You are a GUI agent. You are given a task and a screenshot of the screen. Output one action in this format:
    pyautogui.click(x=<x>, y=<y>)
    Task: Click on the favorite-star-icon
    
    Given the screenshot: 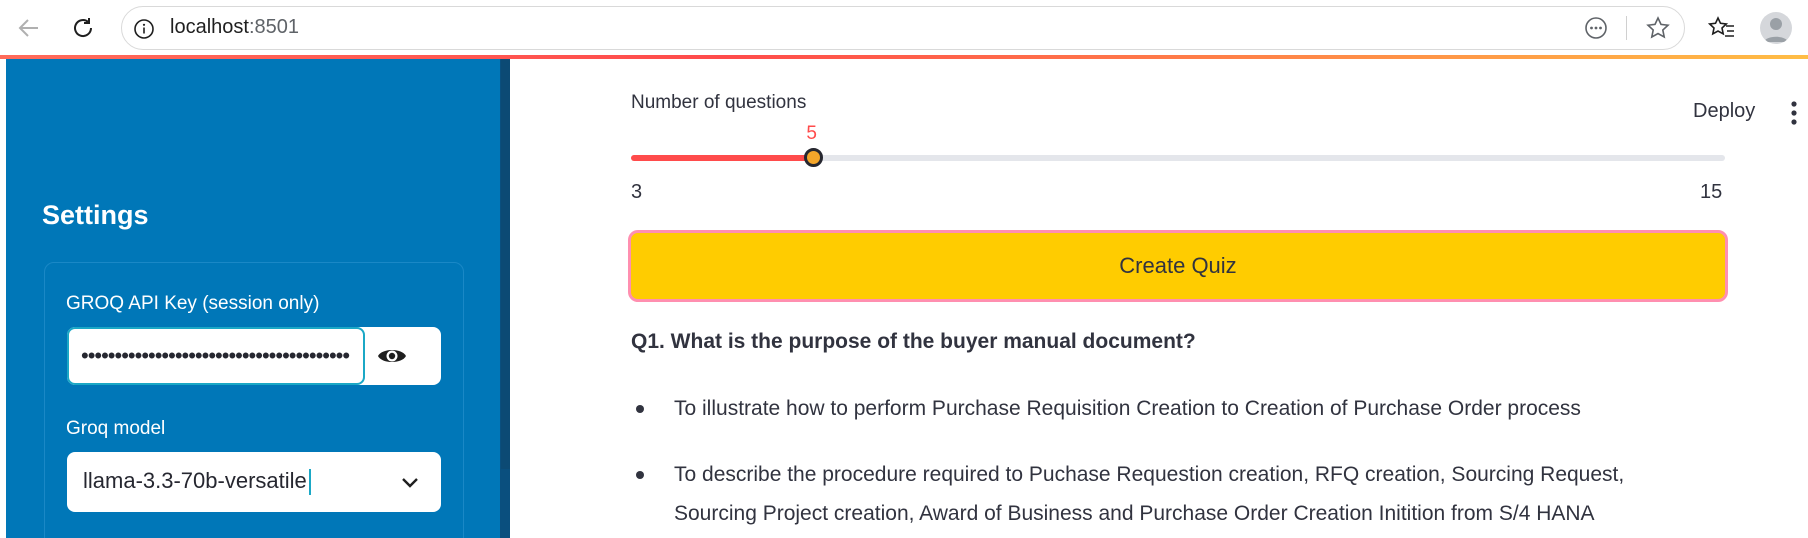 What is the action you would take?
    pyautogui.click(x=1658, y=28)
    